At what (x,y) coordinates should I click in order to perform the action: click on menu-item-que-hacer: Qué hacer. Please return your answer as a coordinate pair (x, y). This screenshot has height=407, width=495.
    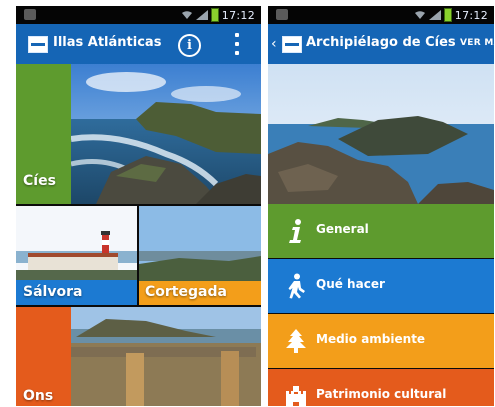
    Looking at the image, I should click on (381, 286).